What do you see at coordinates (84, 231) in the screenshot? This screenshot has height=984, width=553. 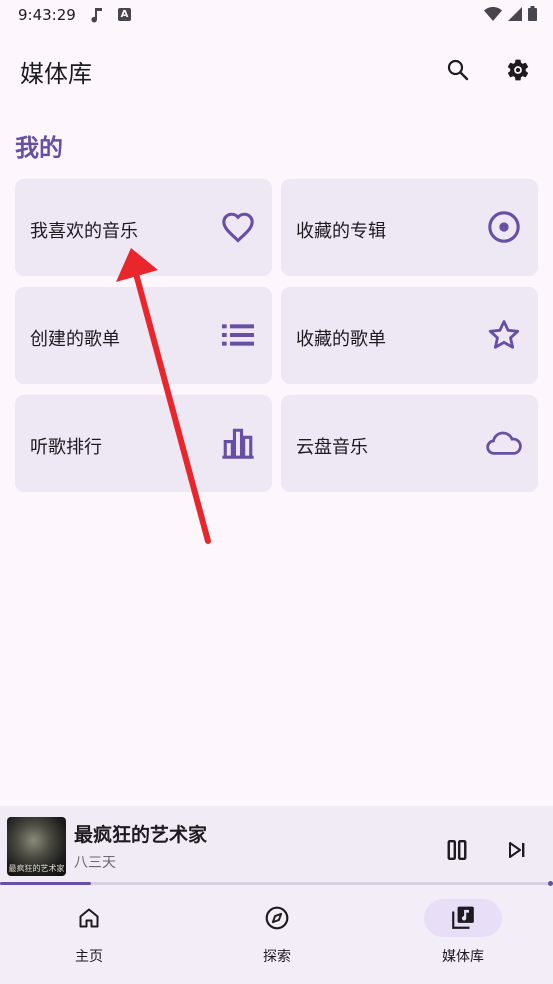 I see `tile-label: 我喜欢的音乐` at bounding box center [84, 231].